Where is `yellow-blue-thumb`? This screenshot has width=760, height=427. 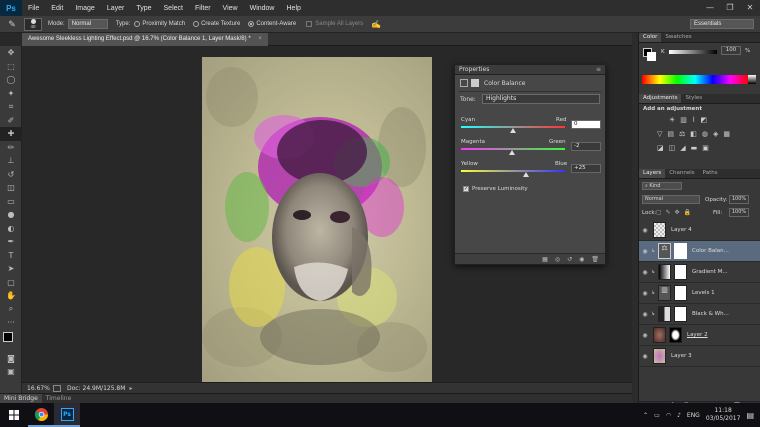
yellow-blue-thumb is located at coordinates (526, 174).